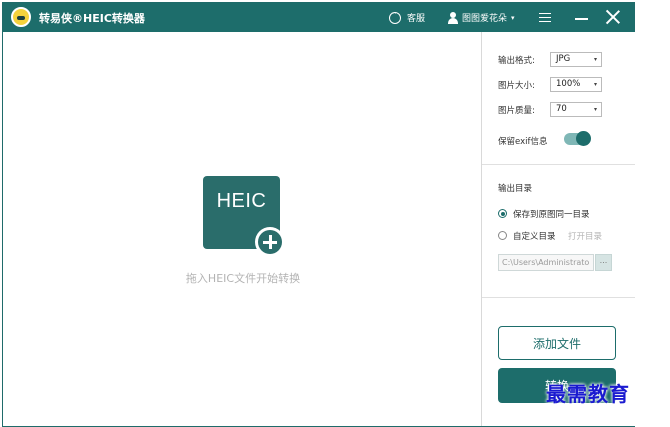  Describe the element at coordinates (318, 17) in the screenshot. I see `title-bar: 转易侠®HEIC转换器 客服 图图爱花朵 ▾` at that location.